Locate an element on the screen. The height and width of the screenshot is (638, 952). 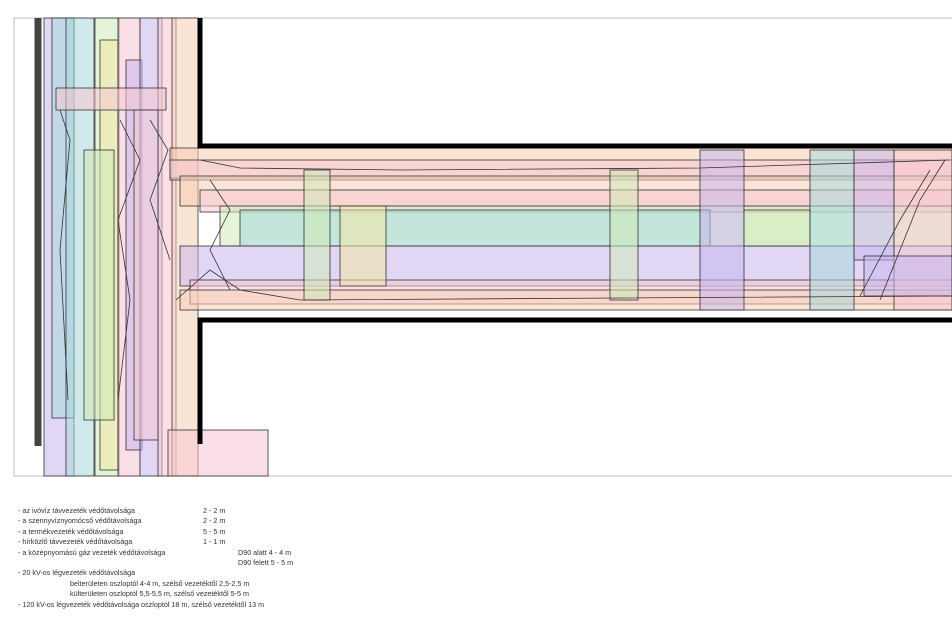
legend-row: - a termékvezeték védőtávolsága 5 - 5 m is located at coordinates (298, 532).